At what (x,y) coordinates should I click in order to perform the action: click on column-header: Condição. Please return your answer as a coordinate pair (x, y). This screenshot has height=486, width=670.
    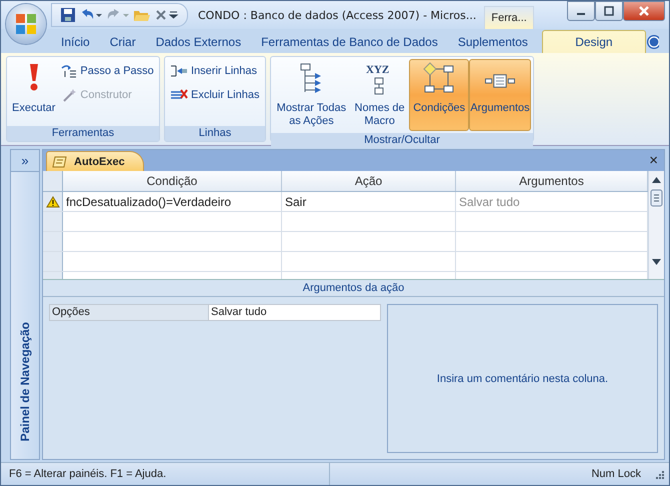
    Looking at the image, I should click on (172, 181).